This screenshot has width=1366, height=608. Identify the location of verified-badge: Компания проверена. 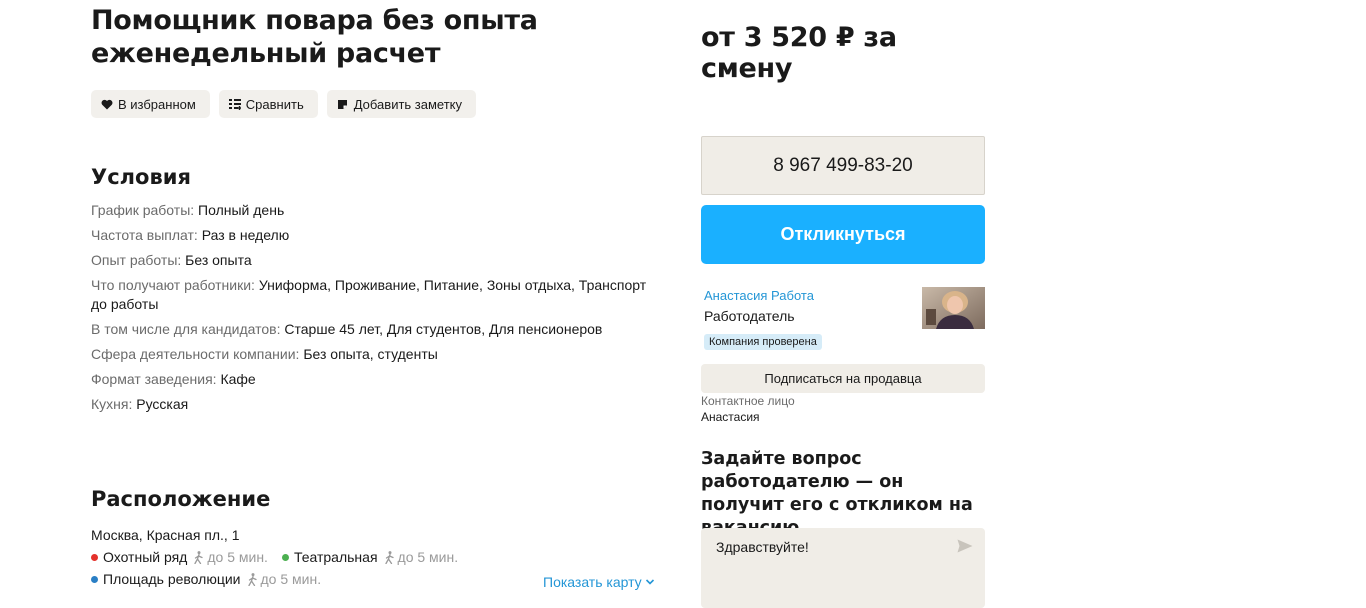
(763, 342).